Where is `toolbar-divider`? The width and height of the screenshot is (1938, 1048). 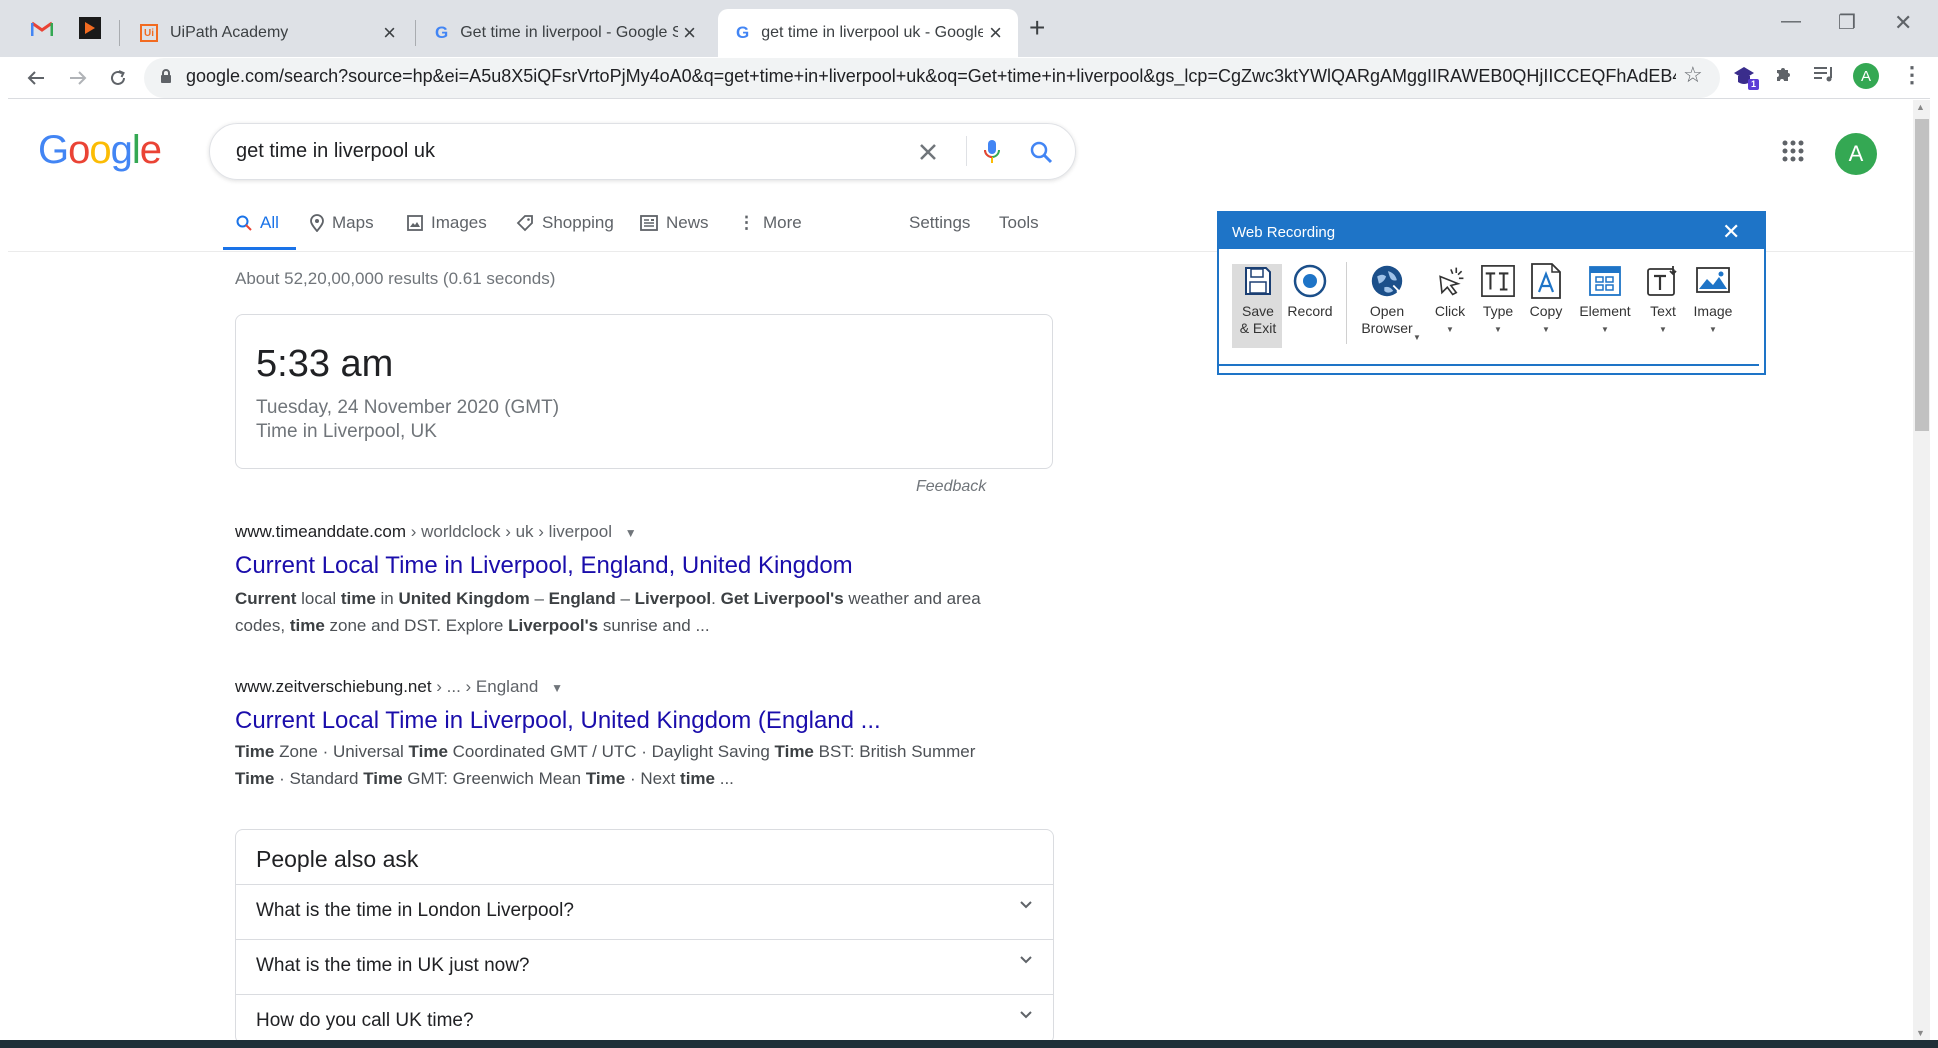 toolbar-divider is located at coordinates (969, 98).